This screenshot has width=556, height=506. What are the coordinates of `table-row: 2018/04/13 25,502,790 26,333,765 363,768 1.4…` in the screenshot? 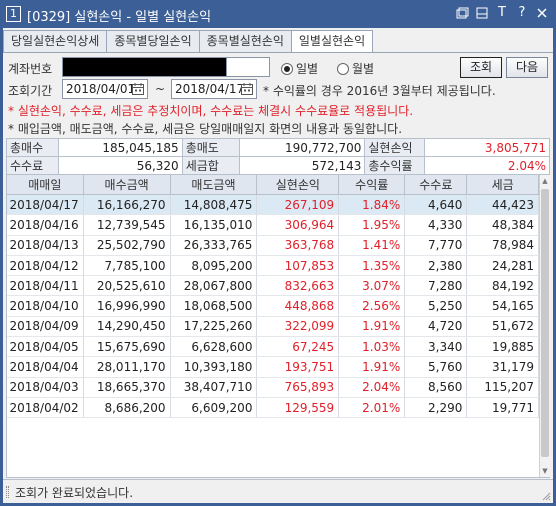 It's located at (272, 245).